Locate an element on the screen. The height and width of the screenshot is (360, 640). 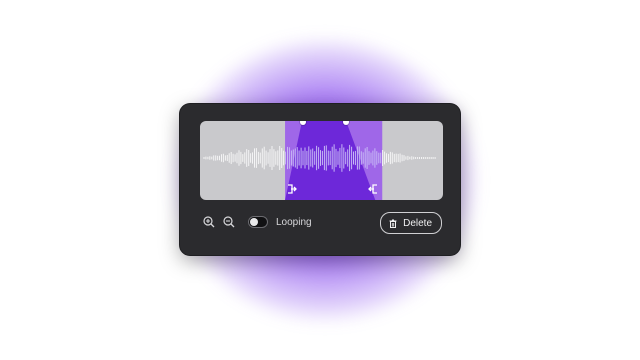
zoom-in-icon is located at coordinates (209, 222).